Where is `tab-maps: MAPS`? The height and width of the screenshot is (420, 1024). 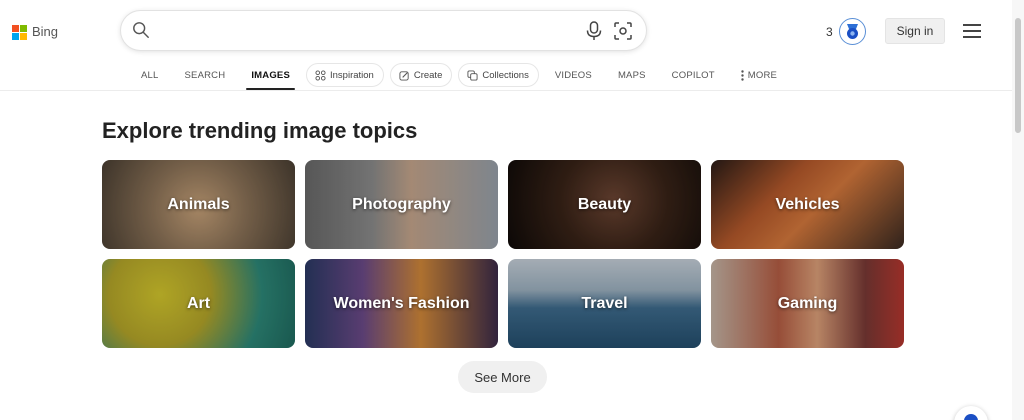
tab-maps: MAPS is located at coordinates (632, 75).